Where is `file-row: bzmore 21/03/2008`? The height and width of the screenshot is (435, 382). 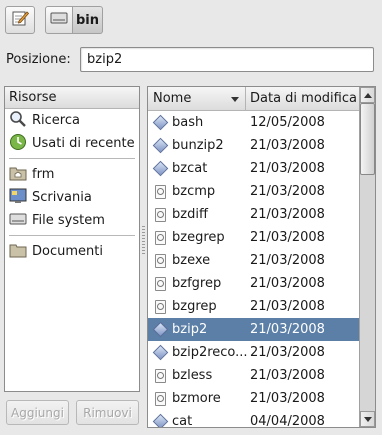 file-row: bzmore 21/03/2008 is located at coordinates (254, 398).